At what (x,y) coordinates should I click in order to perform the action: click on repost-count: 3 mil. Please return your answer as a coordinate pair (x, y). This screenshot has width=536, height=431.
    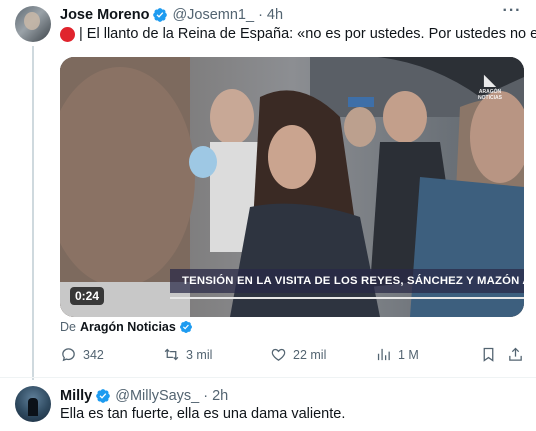
    Looking at the image, I should click on (199, 354).